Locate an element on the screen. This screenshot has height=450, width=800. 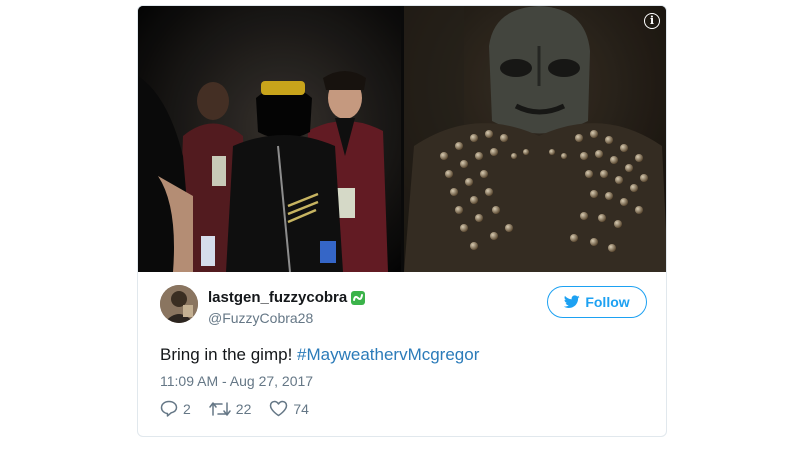
follow-label: Follow is located at coordinates (607, 302).